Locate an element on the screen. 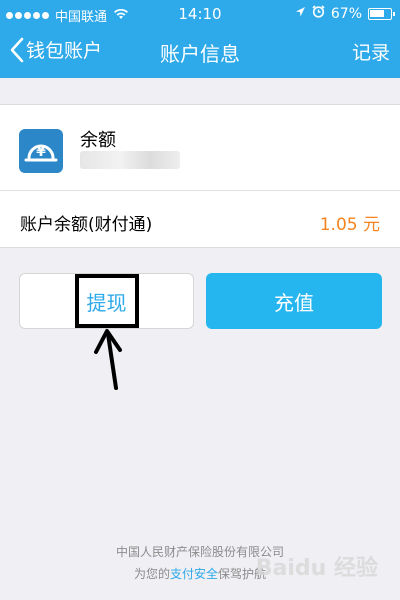 This screenshot has height=600, width=400. balance-label: 余额 is located at coordinates (98, 140).